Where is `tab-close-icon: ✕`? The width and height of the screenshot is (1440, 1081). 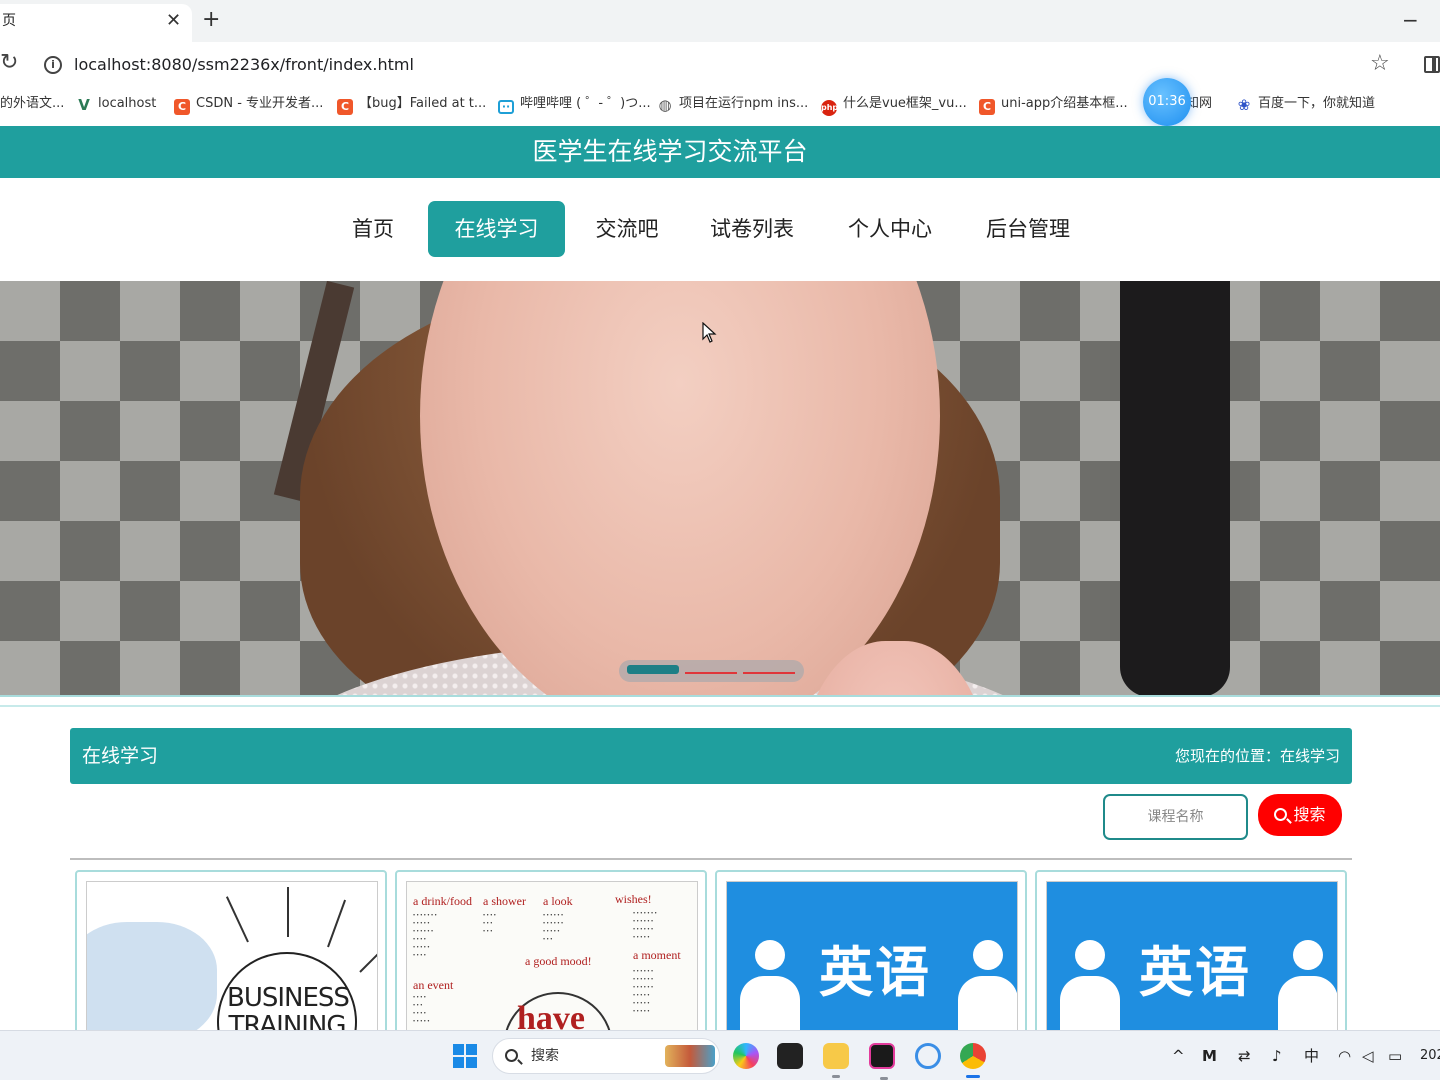 tab-close-icon: ✕ is located at coordinates (173, 21).